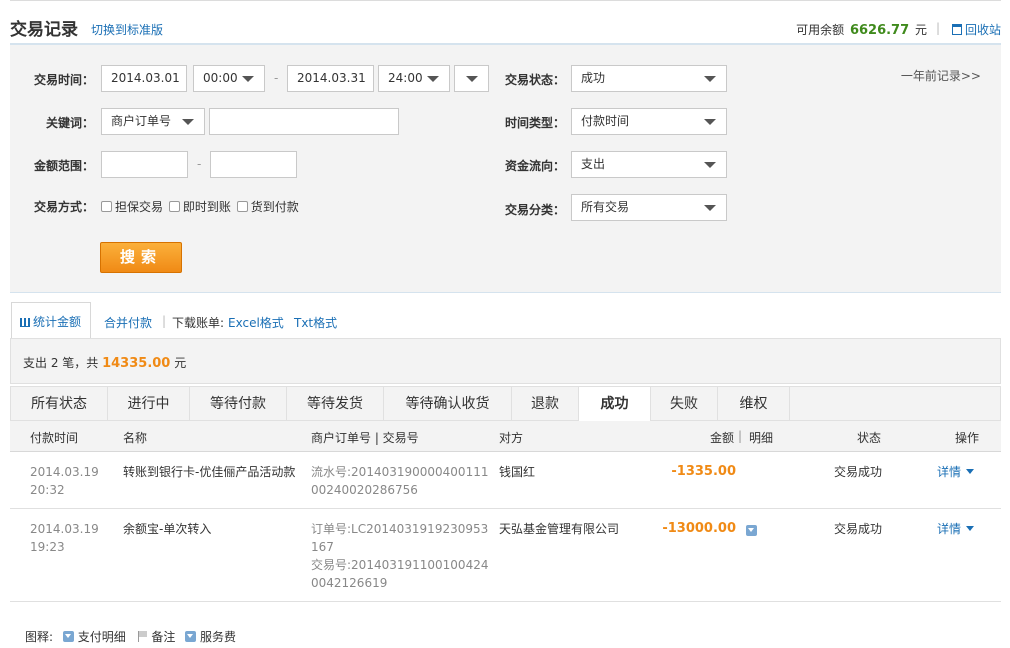 This screenshot has height=648, width=1010. Describe the element at coordinates (593, 164) in the screenshot. I see `fund-flow-value: 支出` at that location.